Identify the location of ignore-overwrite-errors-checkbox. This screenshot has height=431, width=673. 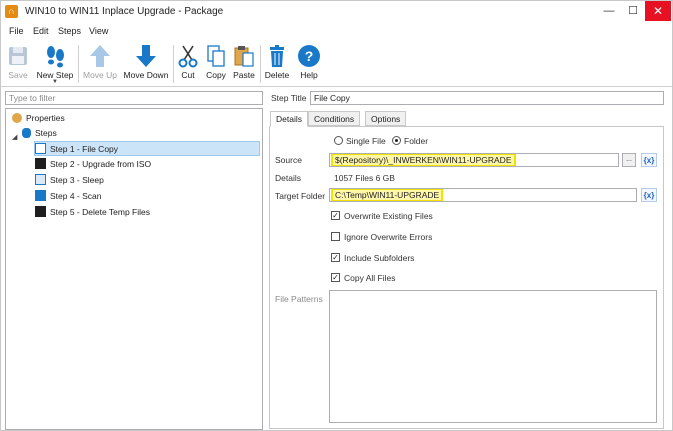
(335, 236).